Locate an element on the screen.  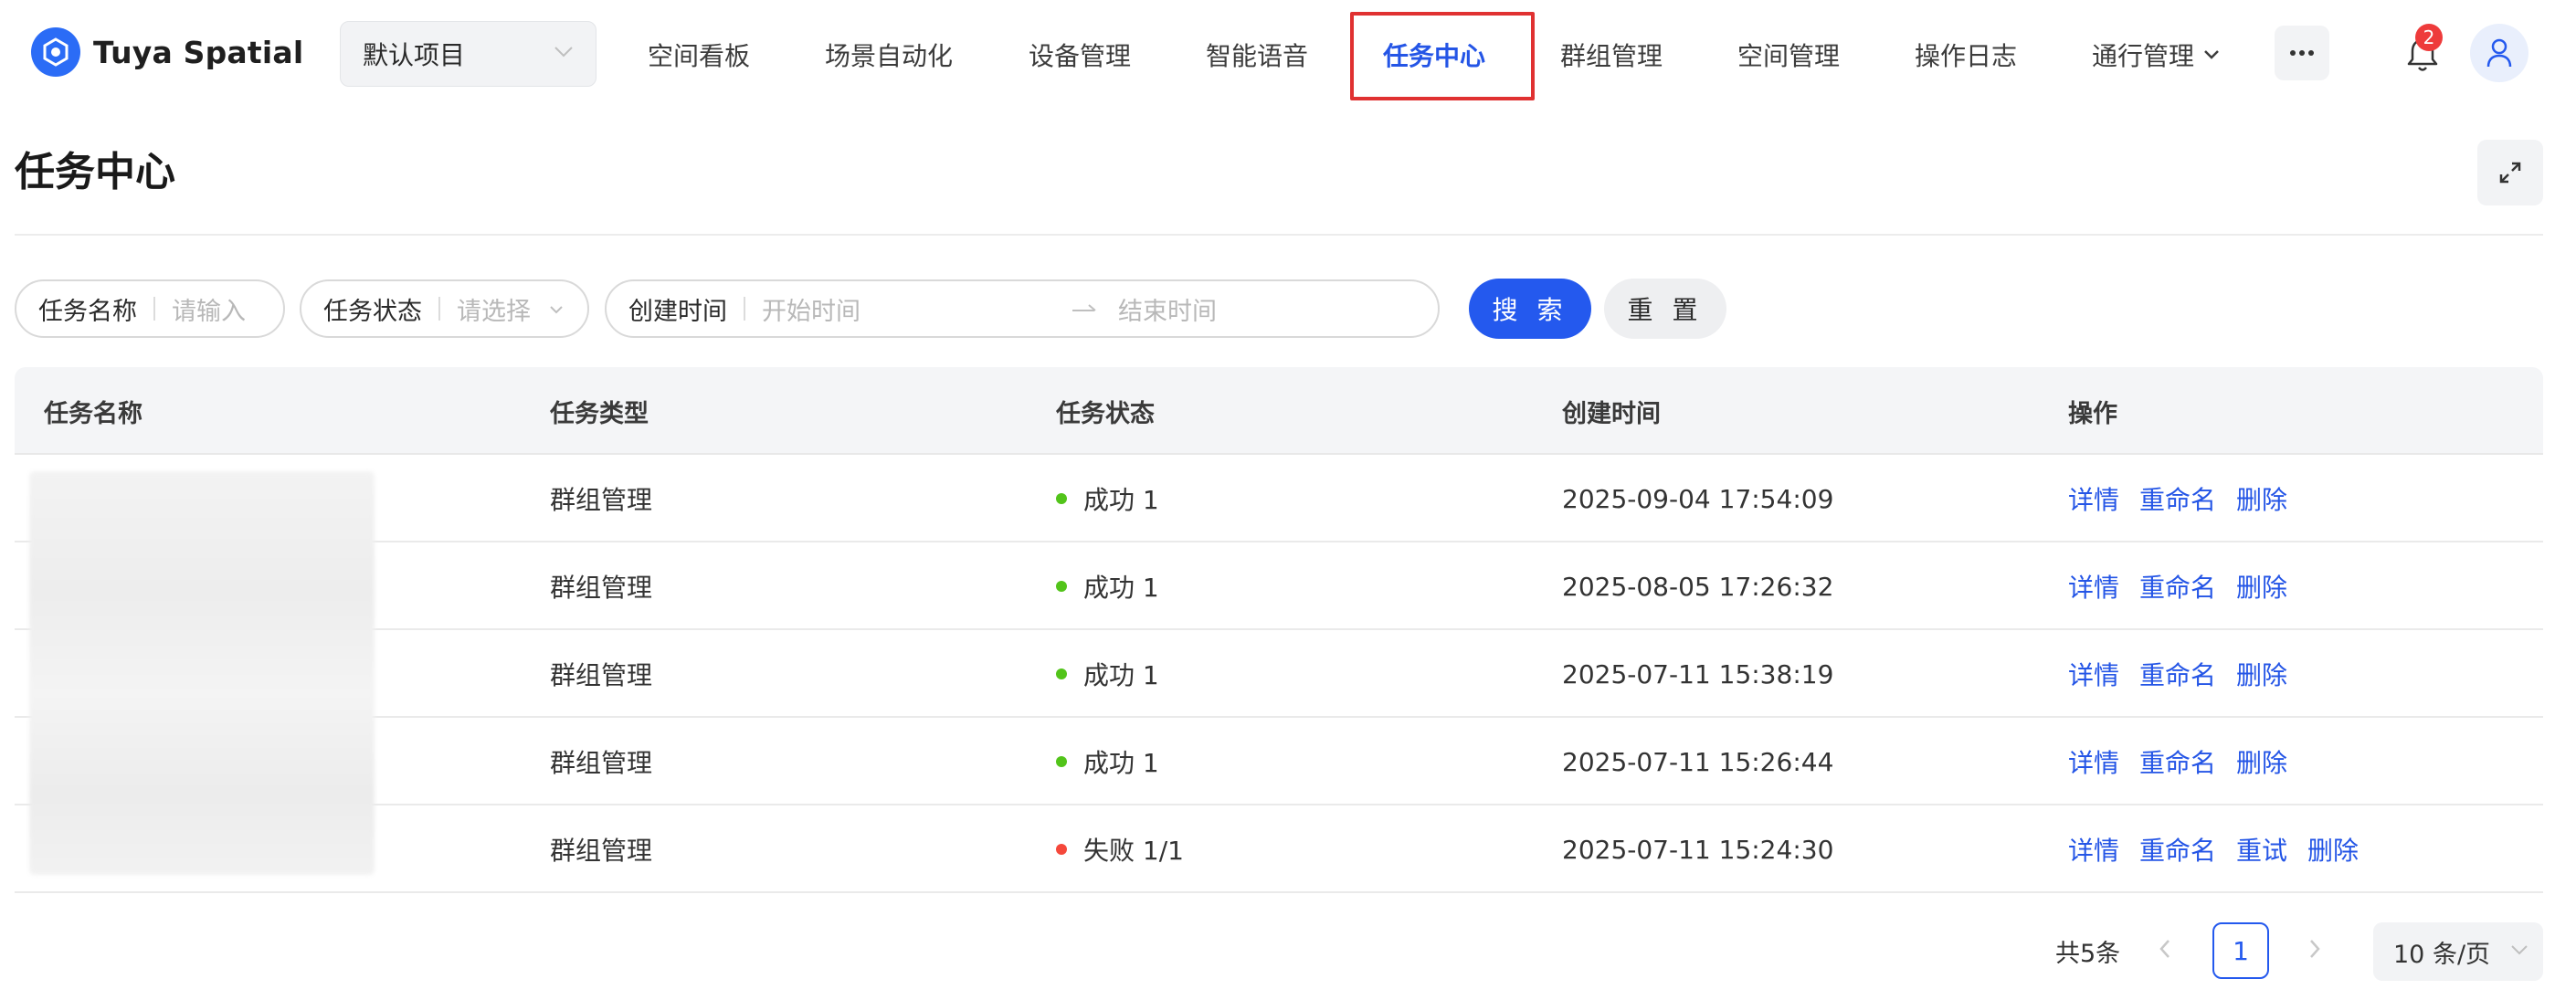
nav-item-label: 场景自动化 is located at coordinates (889, 56).